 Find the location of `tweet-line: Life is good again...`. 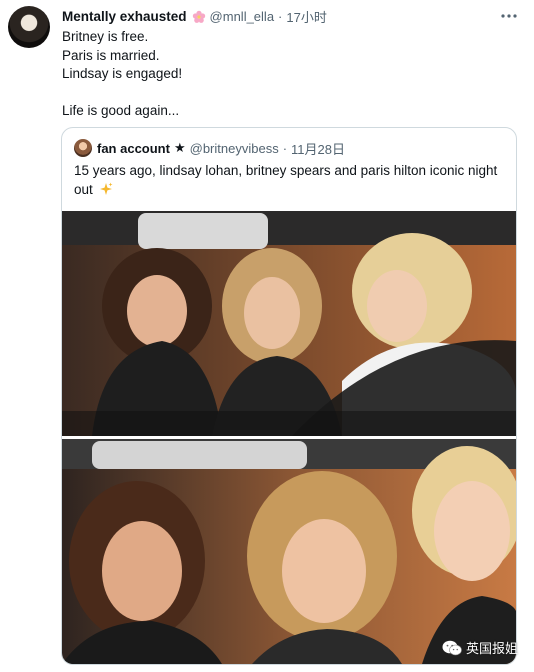

tweet-line: Life is good again... is located at coordinates (121, 110).